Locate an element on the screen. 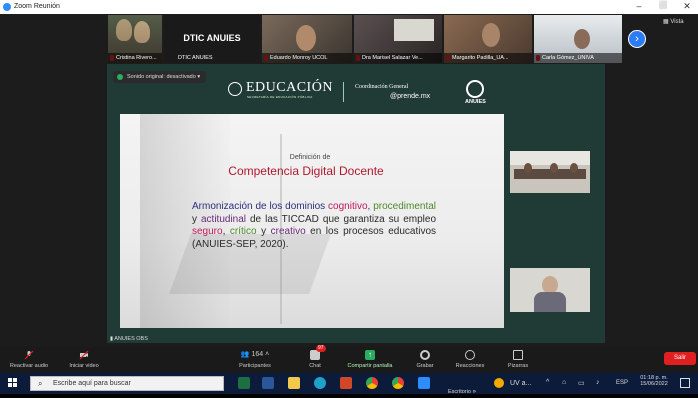 Image resolution: width=698 pixels, height=398 pixels. clock-date: 15/06/2022 is located at coordinates (654, 384).